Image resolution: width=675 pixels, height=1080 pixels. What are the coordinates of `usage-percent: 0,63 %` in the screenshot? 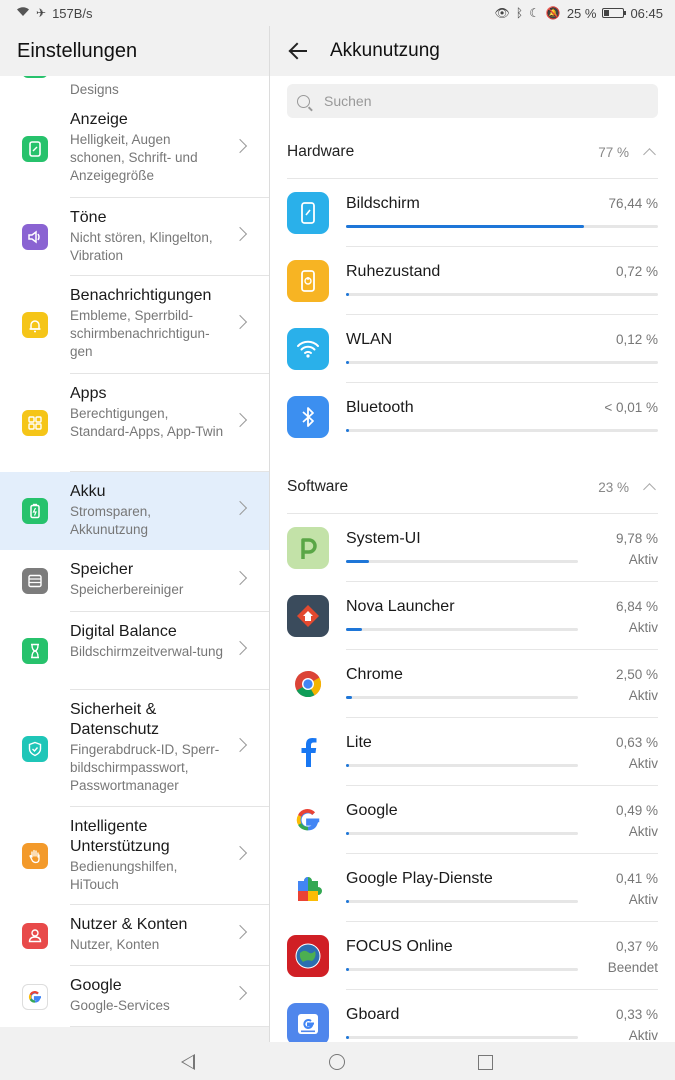 It's located at (636, 742).